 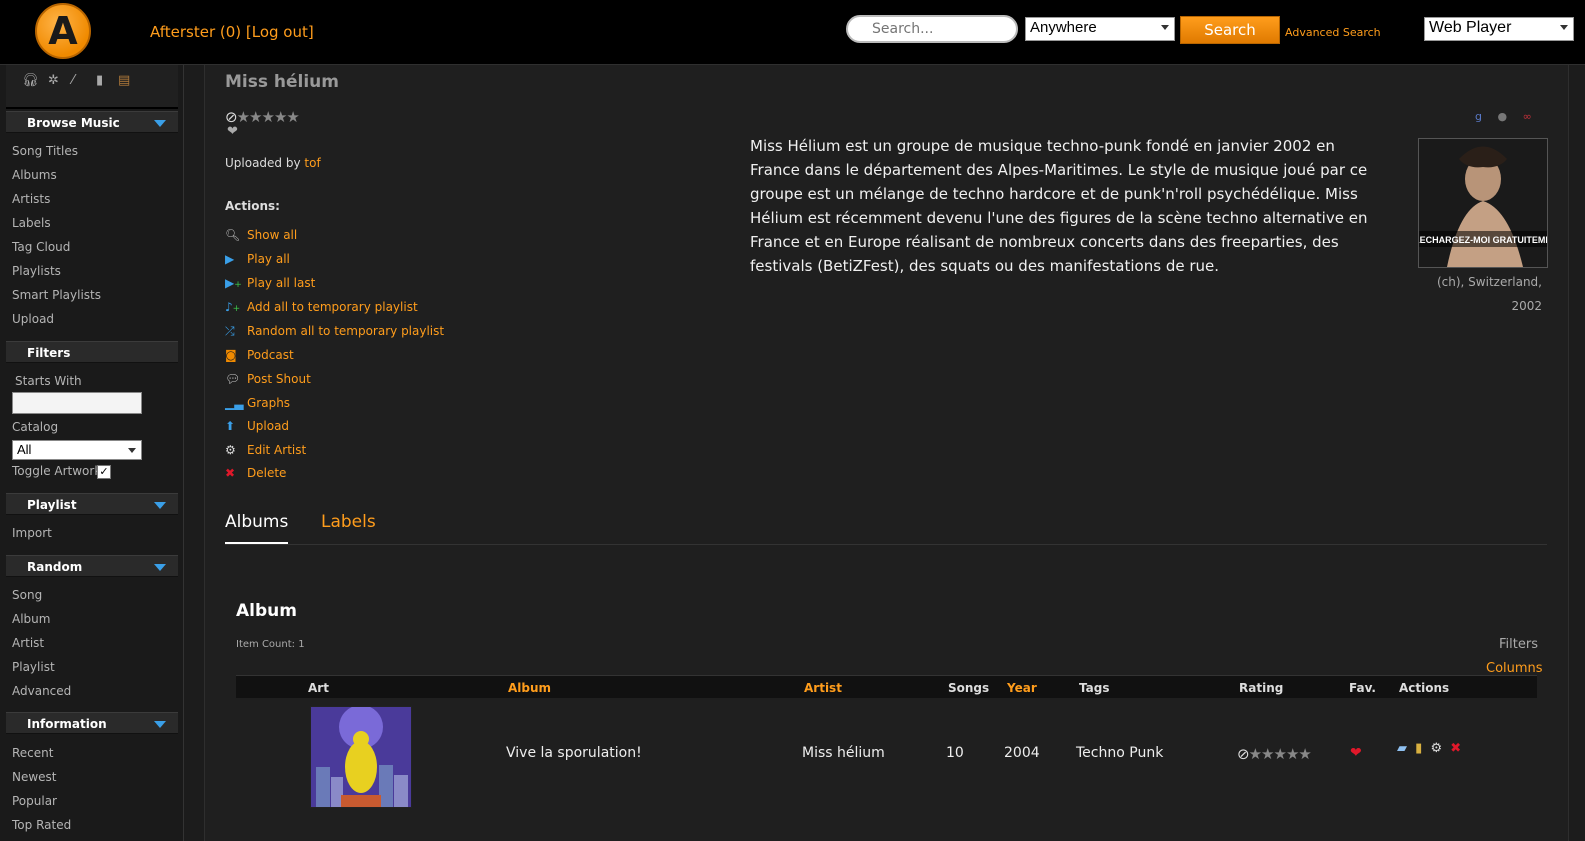 What do you see at coordinates (932, 29) in the screenshot?
I see `search-input` at bounding box center [932, 29].